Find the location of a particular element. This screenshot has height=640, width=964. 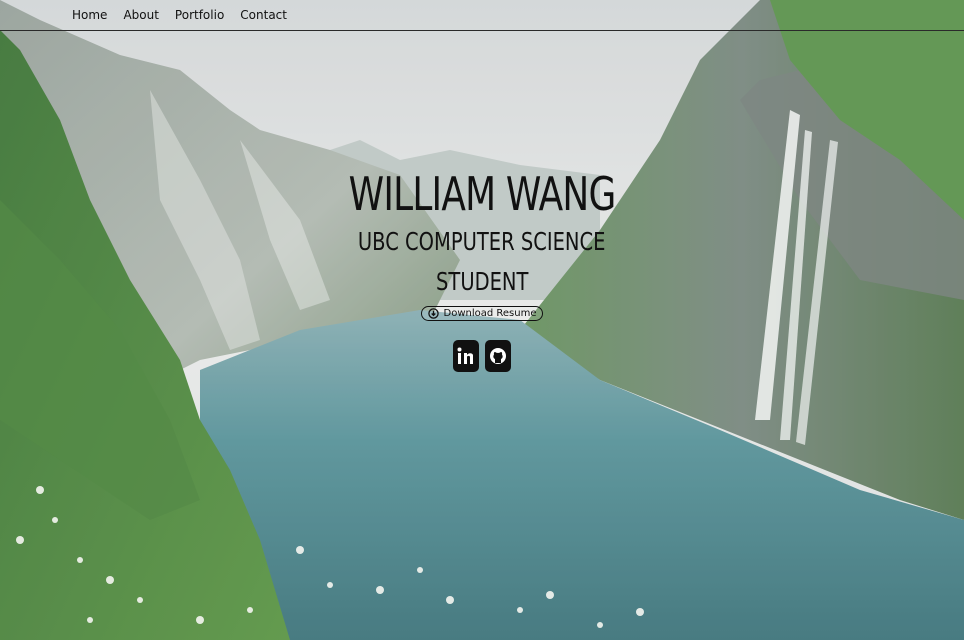

nav-link-portfolio: Portfolio is located at coordinates (199, 15).